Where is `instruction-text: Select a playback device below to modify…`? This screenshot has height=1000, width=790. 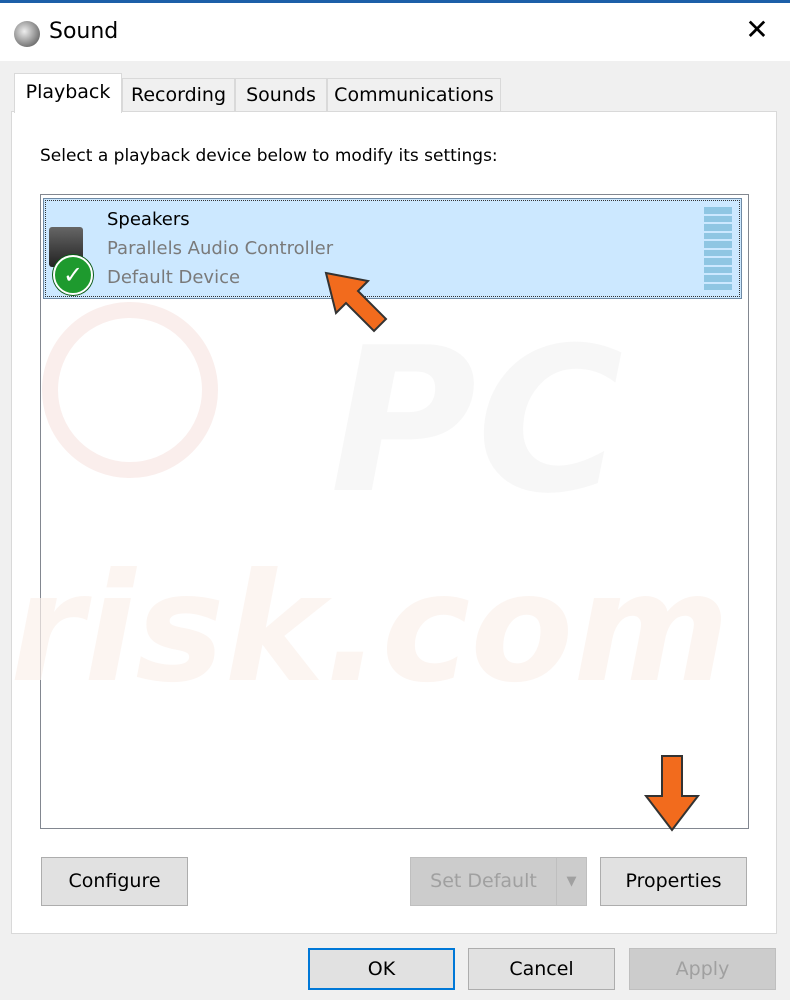
instruction-text: Select a playback device below to modify… is located at coordinates (269, 156).